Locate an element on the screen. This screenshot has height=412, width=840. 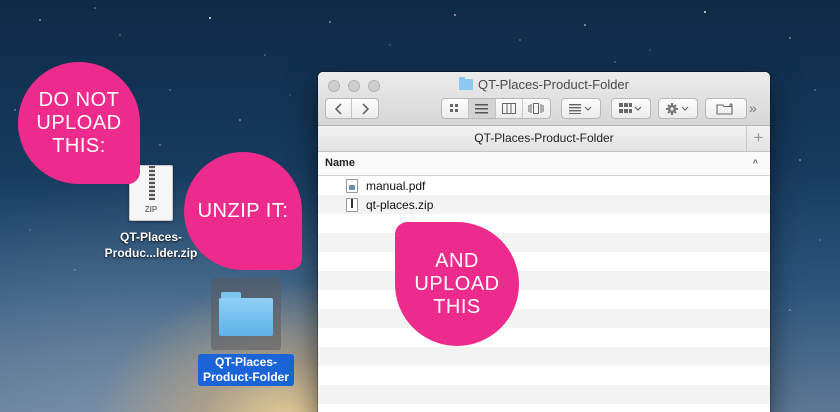
window-title: QT-Places-Product-Folder is located at coordinates (544, 84).